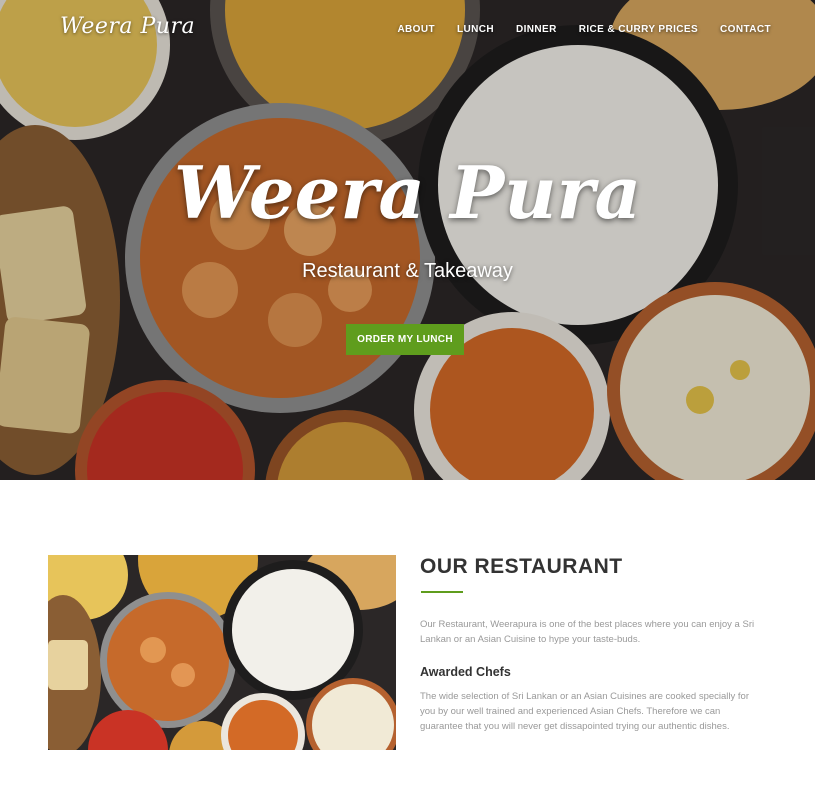  Describe the element at coordinates (407, 271) in the screenshot. I see `hero-subtitle: Restaurant & Takeaway` at that location.